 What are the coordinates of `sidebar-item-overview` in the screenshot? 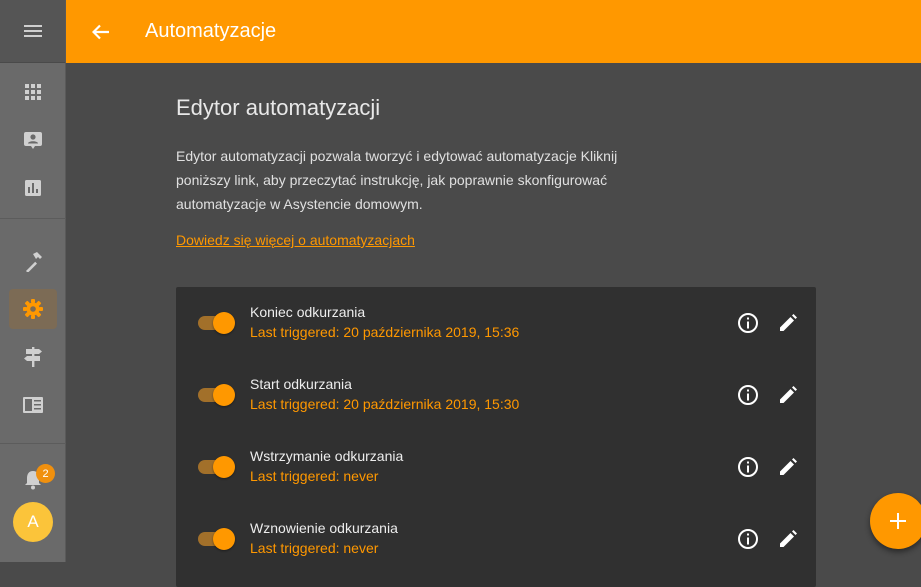 It's located at (33, 92).